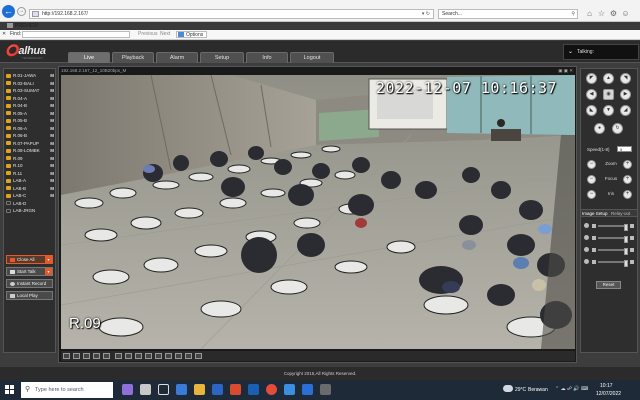 The width and height of the screenshot is (640, 400). Describe the element at coordinates (307, 389) in the screenshot. I see `app-icon` at that location.